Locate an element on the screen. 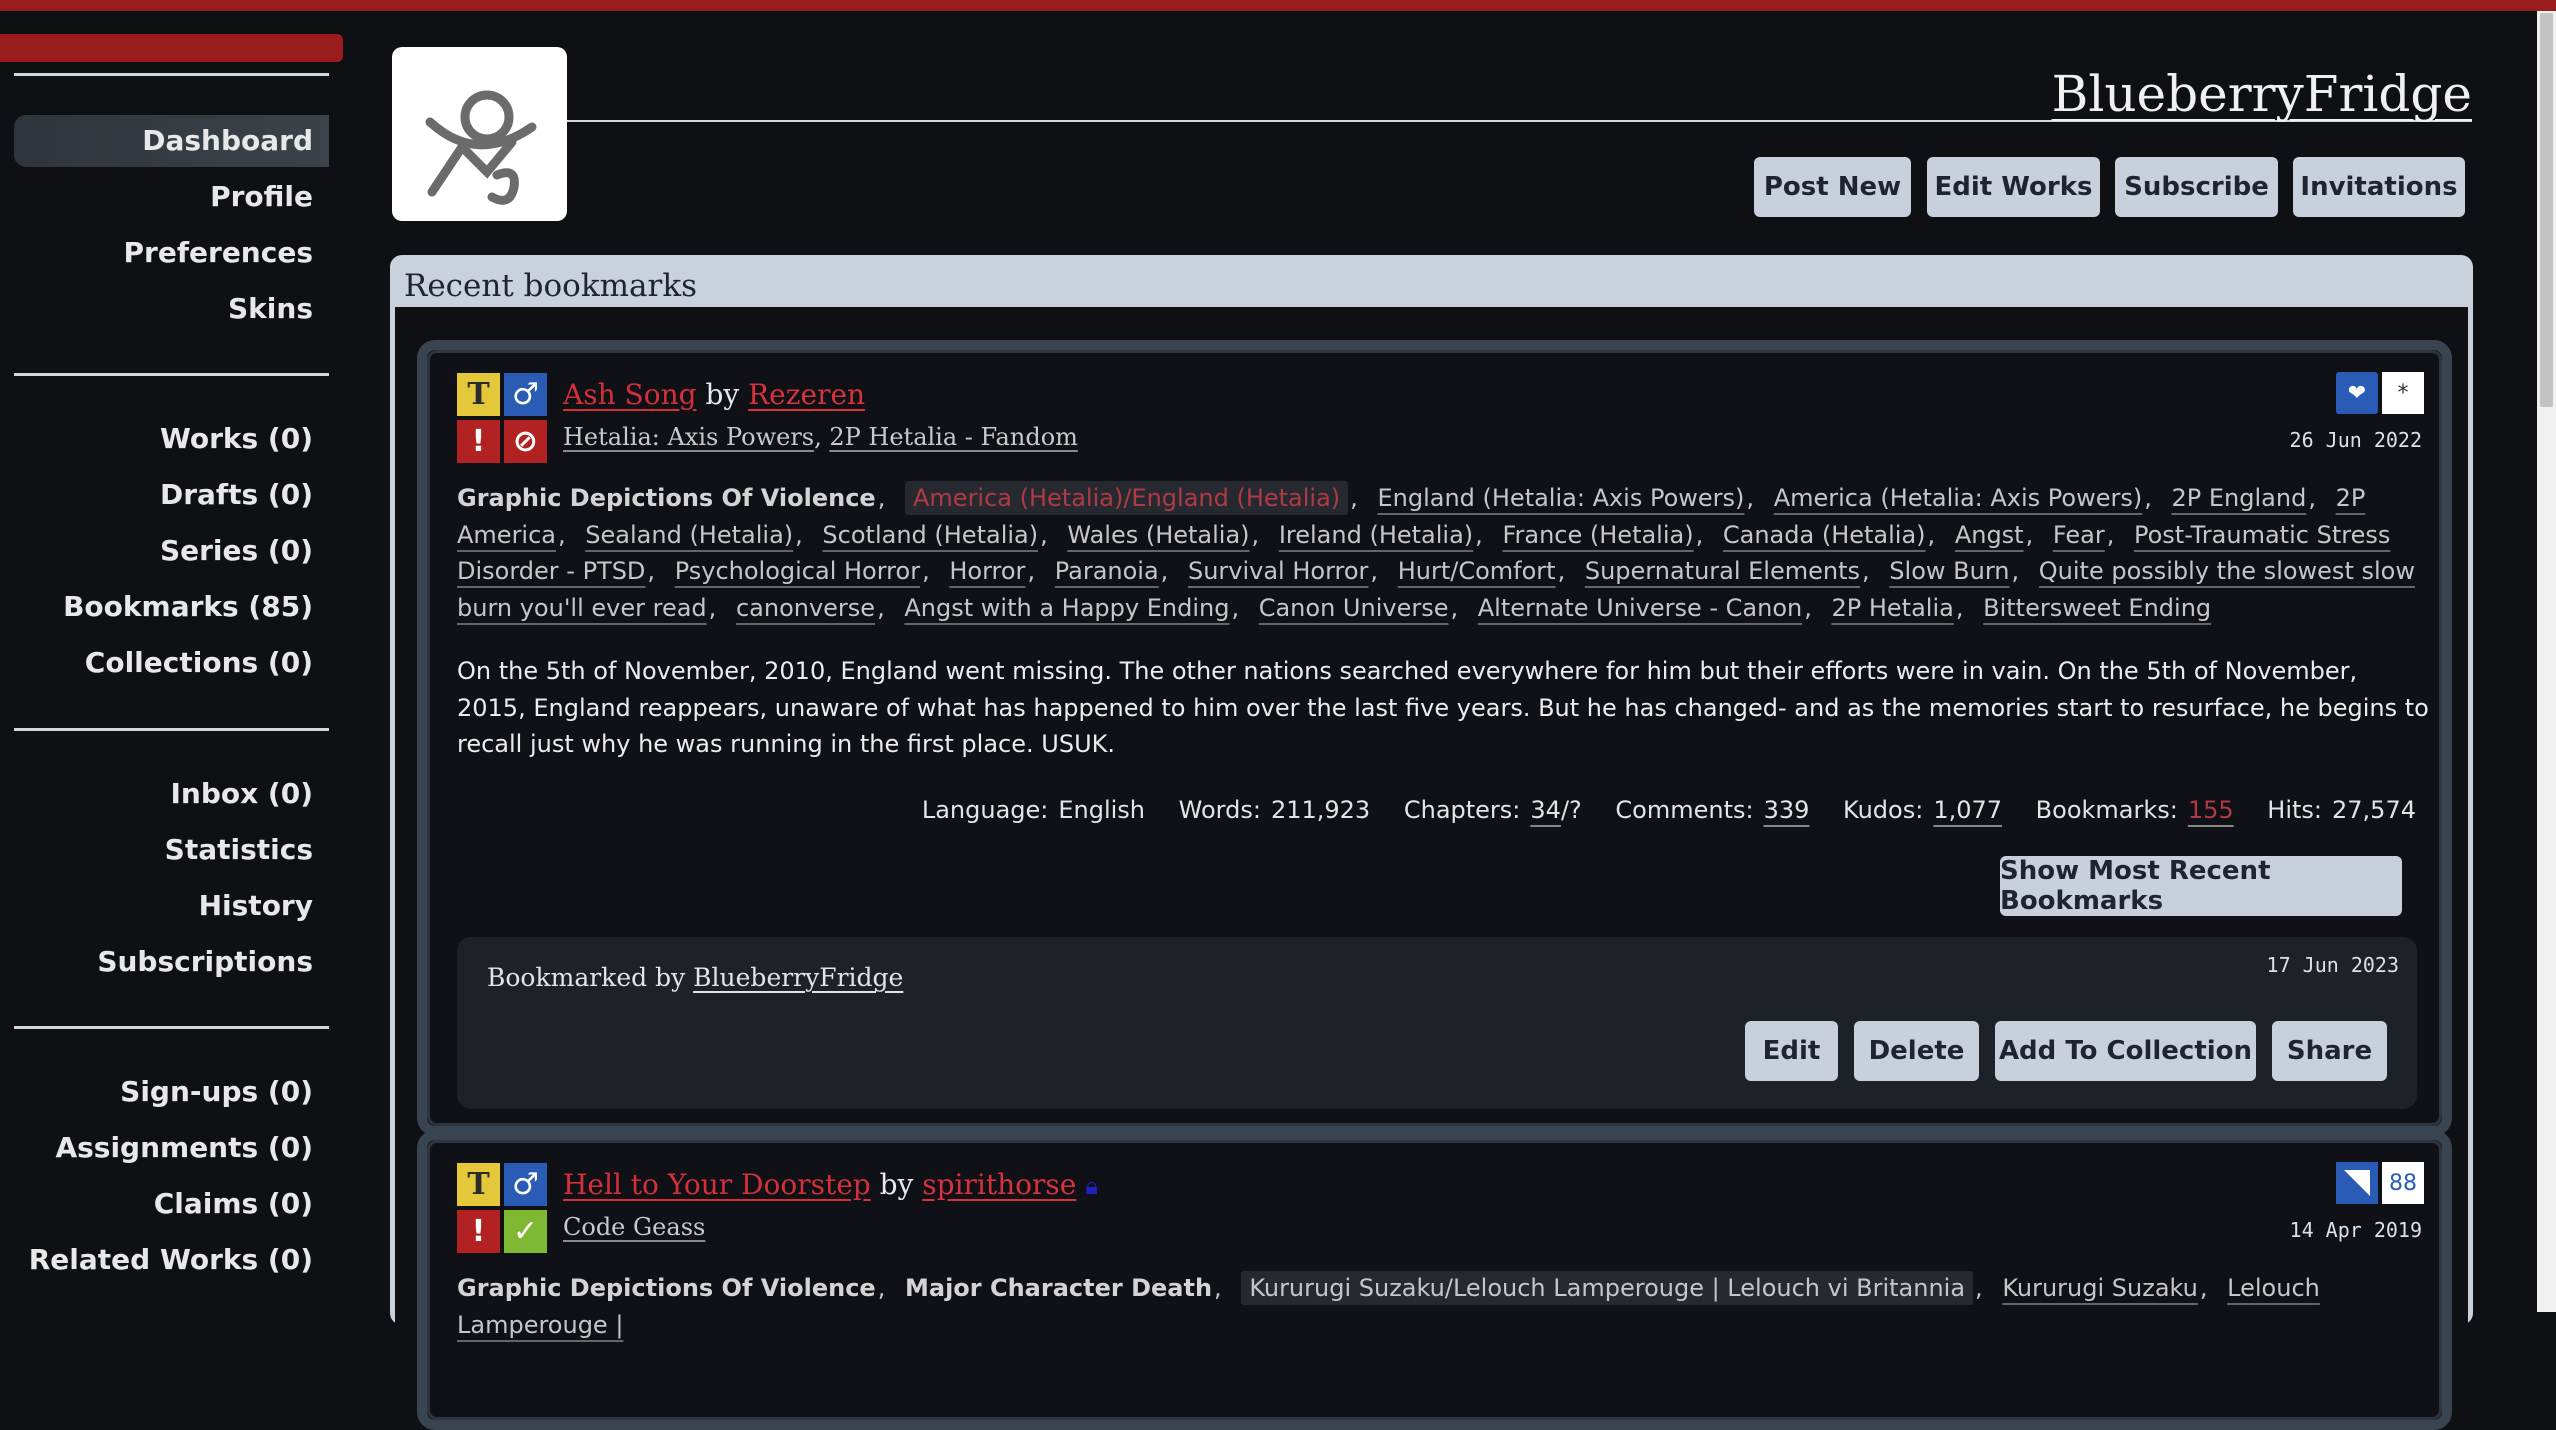 The height and width of the screenshot is (1430, 2556). chapters-label: Chapters: is located at coordinates (1462, 810).